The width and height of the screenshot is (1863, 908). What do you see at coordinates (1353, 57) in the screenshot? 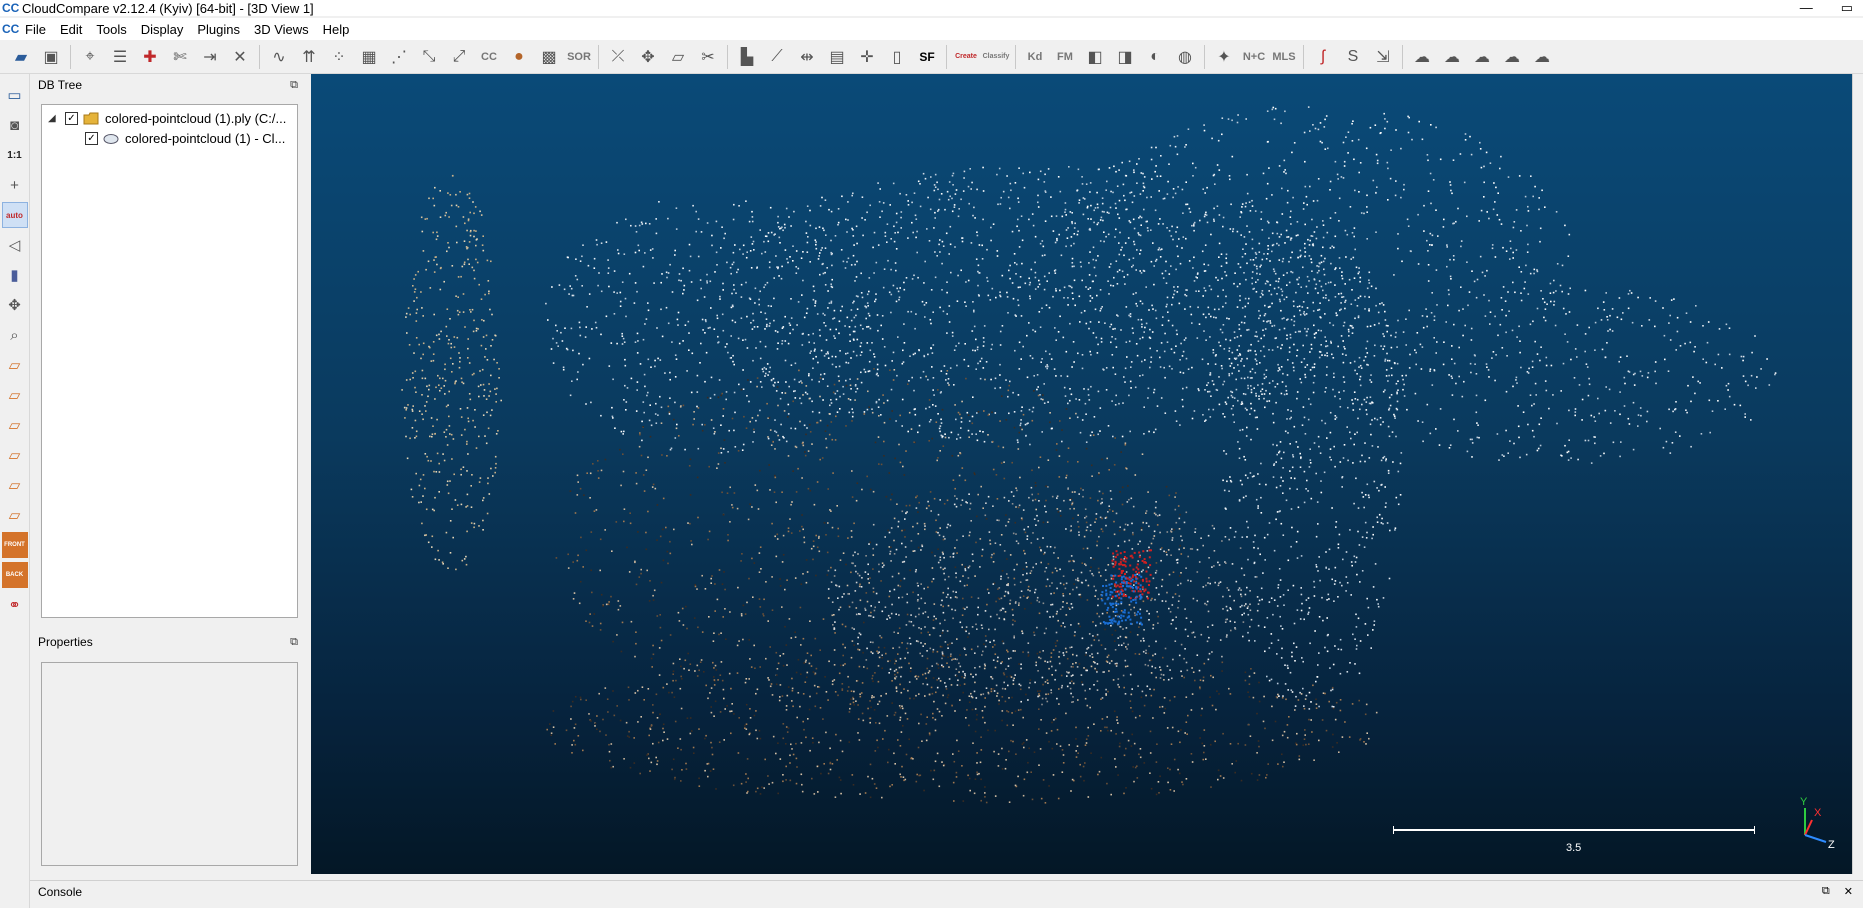
I see `shape-detect-icon: S` at bounding box center [1353, 57].